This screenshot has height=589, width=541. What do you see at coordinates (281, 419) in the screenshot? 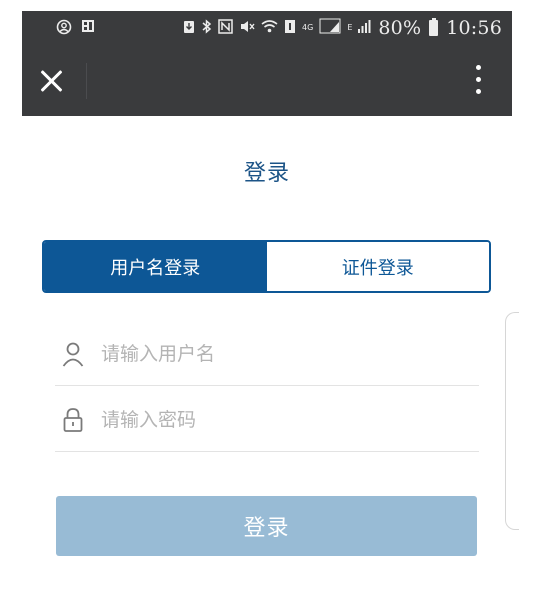
I see `password-input` at bounding box center [281, 419].